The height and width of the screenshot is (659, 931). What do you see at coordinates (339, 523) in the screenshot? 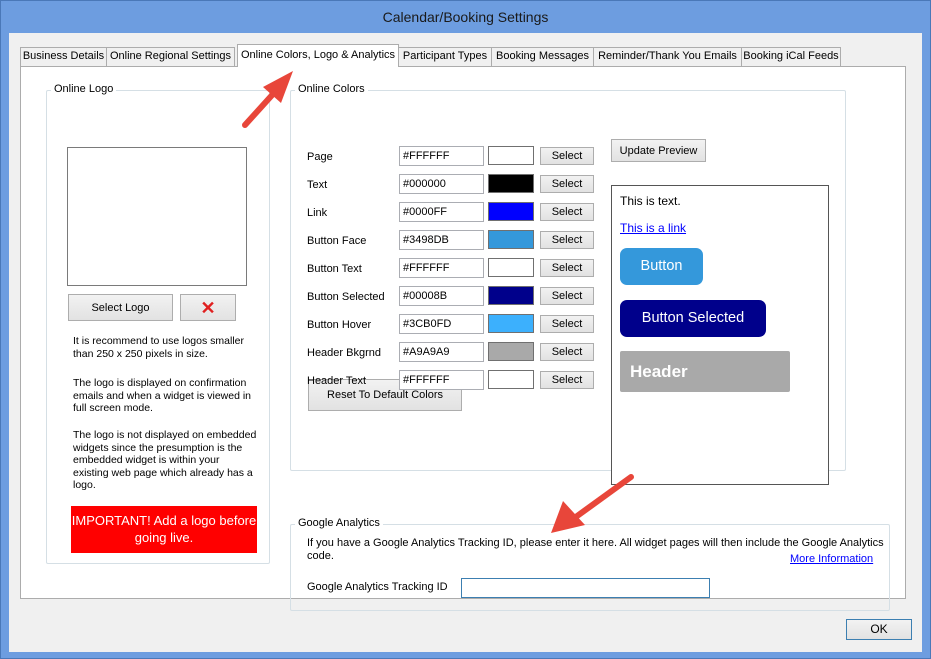
I see `google-analytics-legend: Google Analytics` at bounding box center [339, 523].